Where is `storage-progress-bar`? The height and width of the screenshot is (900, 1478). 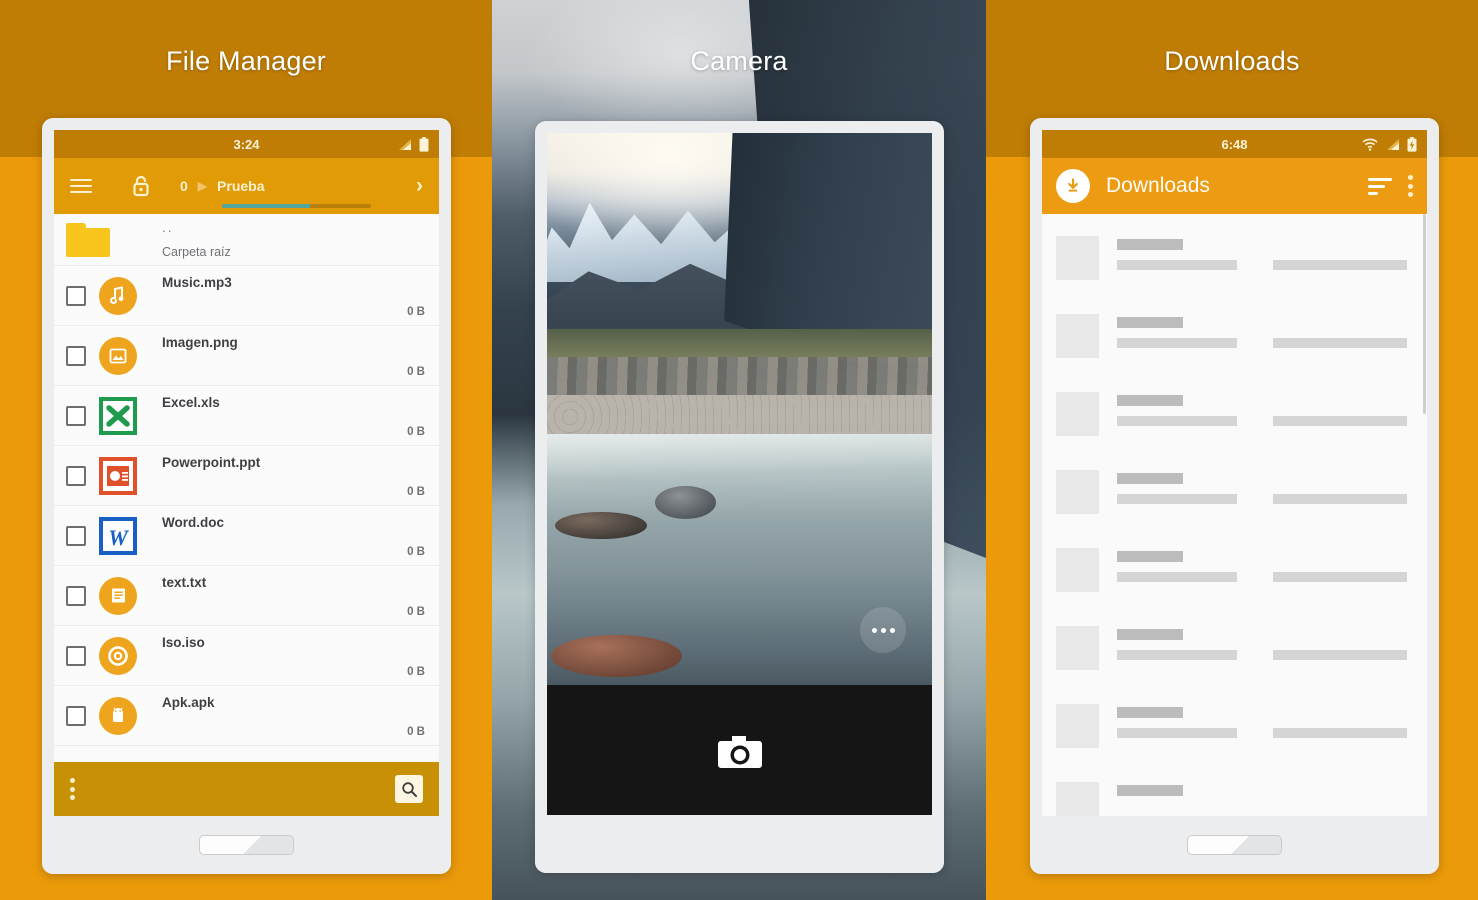
storage-progress-bar is located at coordinates (296, 206).